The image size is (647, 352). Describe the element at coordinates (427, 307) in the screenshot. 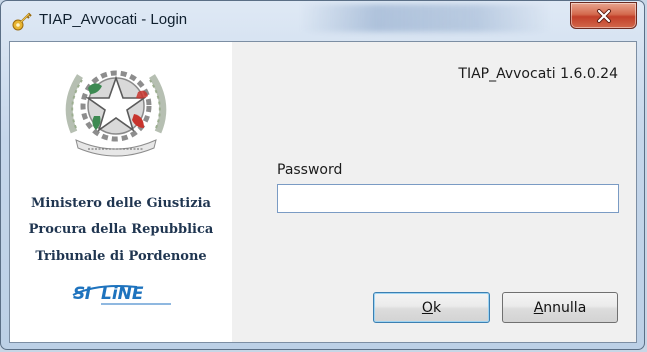

I see `ok-button-accel: O` at that location.